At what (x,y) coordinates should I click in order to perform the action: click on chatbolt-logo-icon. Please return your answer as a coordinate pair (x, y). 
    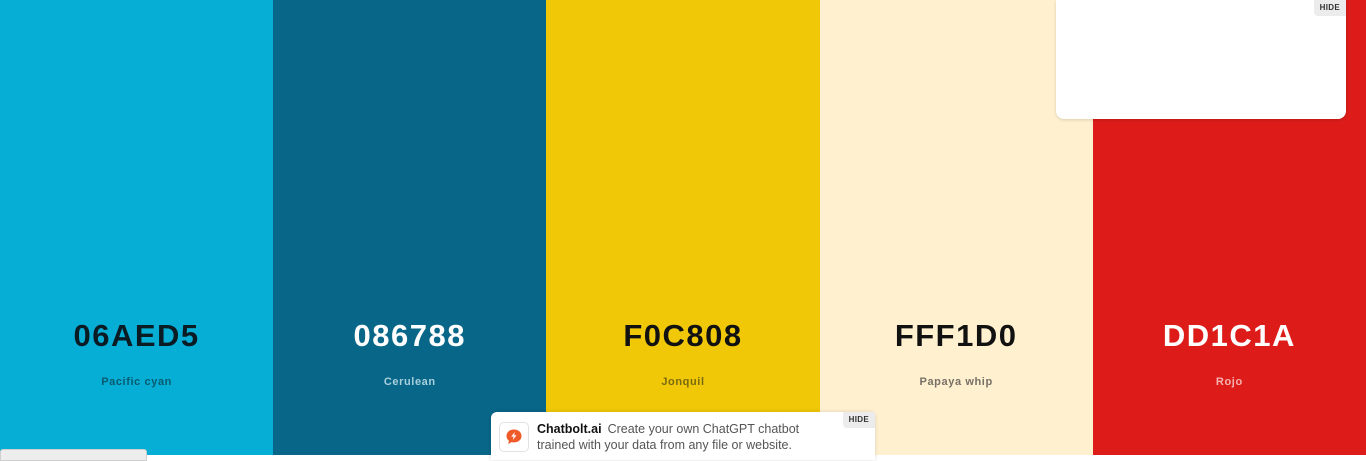
    Looking at the image, I should click on (514, 437).